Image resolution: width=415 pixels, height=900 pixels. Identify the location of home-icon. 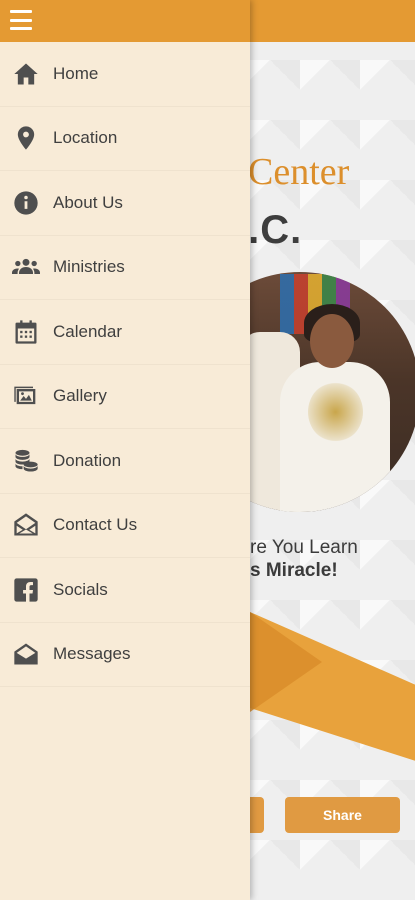
(26, 74).